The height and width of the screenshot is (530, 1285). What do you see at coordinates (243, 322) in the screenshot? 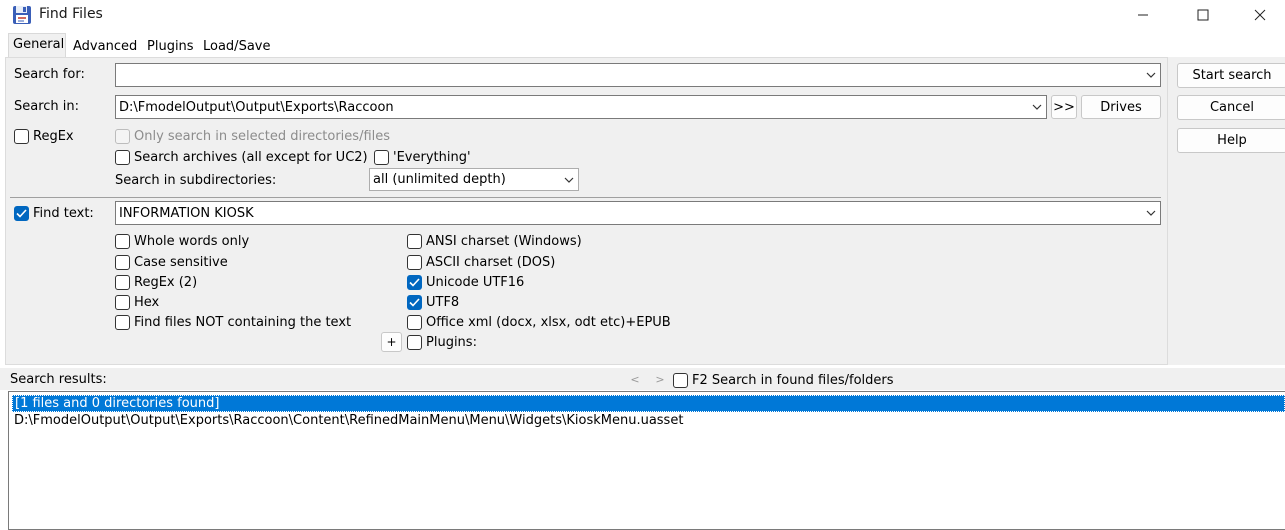
I see `not-containing-label: Find files NOT containing the text` at bounding box center [243, 322].